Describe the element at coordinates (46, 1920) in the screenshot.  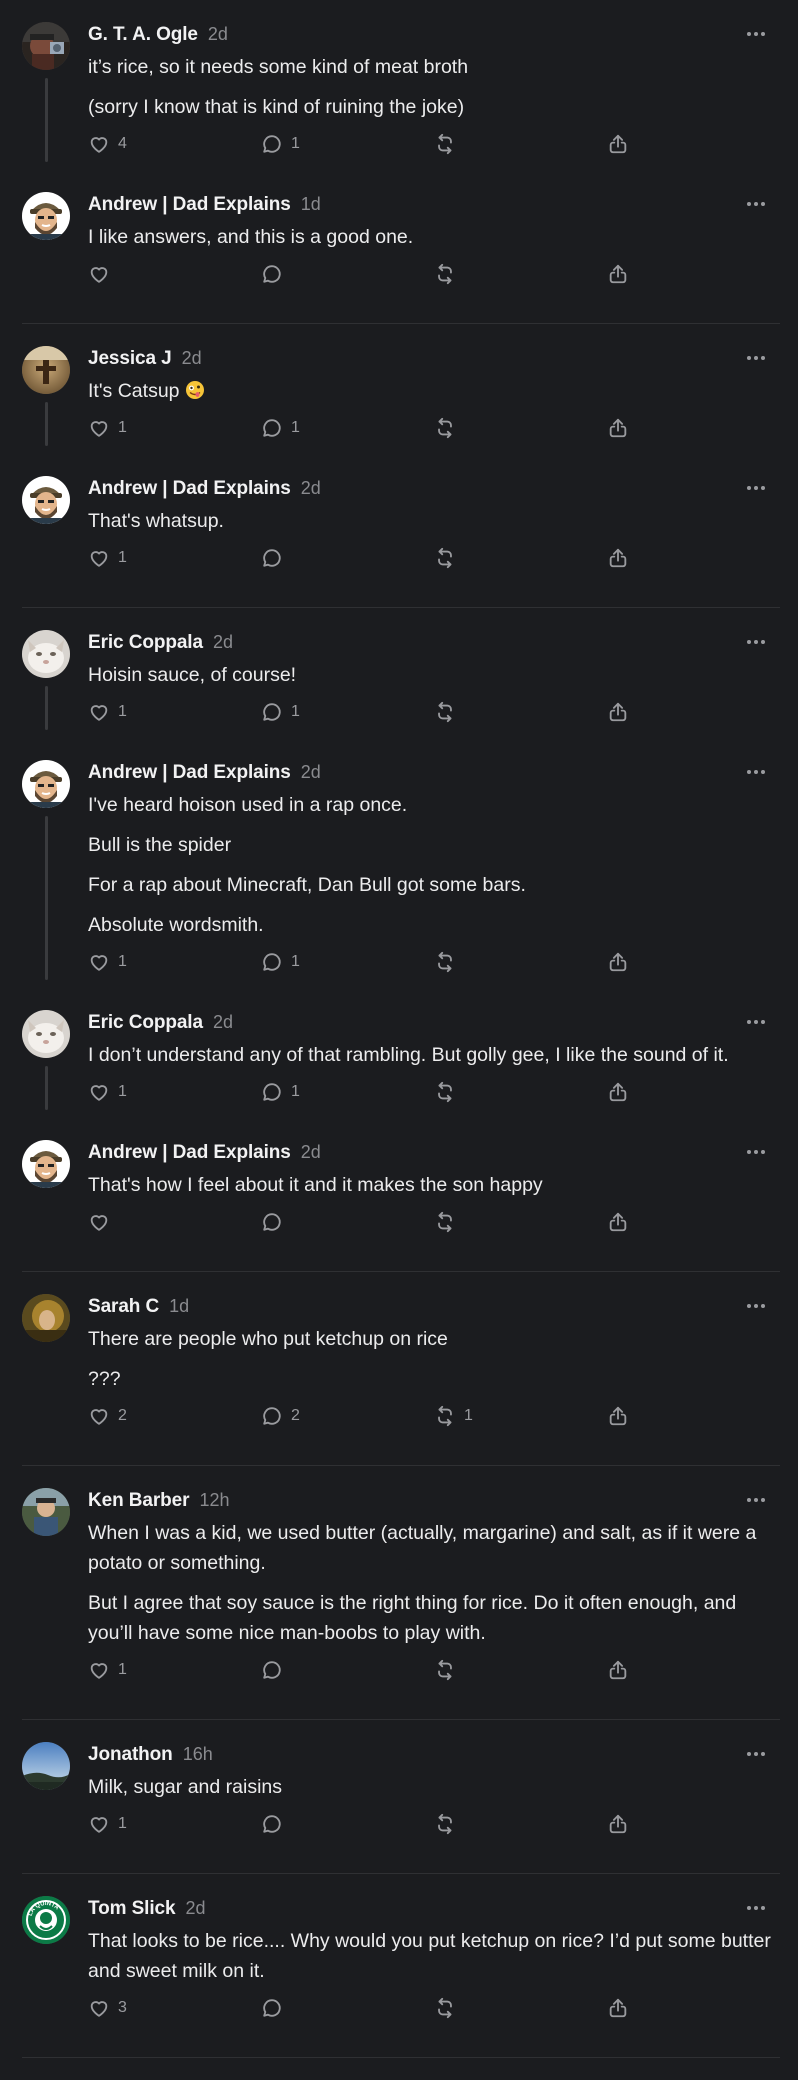
I see `avatar: LA QUINTA` at that location.